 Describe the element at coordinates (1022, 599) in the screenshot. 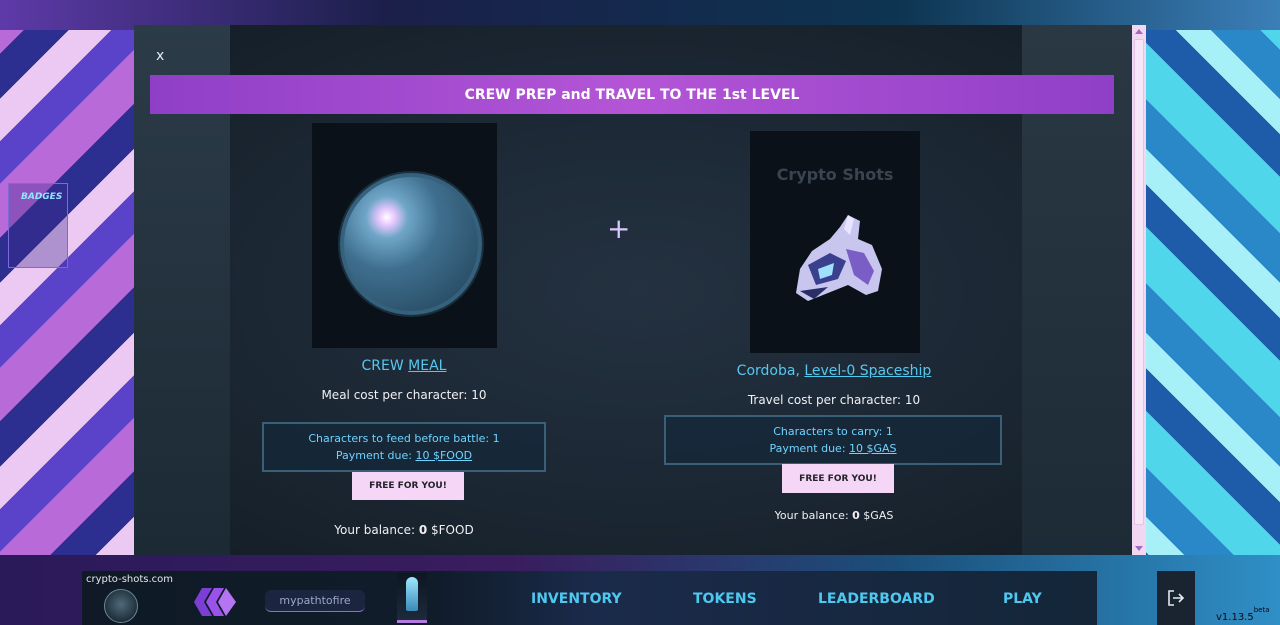

I see `nav-play: PLAY` at that location.